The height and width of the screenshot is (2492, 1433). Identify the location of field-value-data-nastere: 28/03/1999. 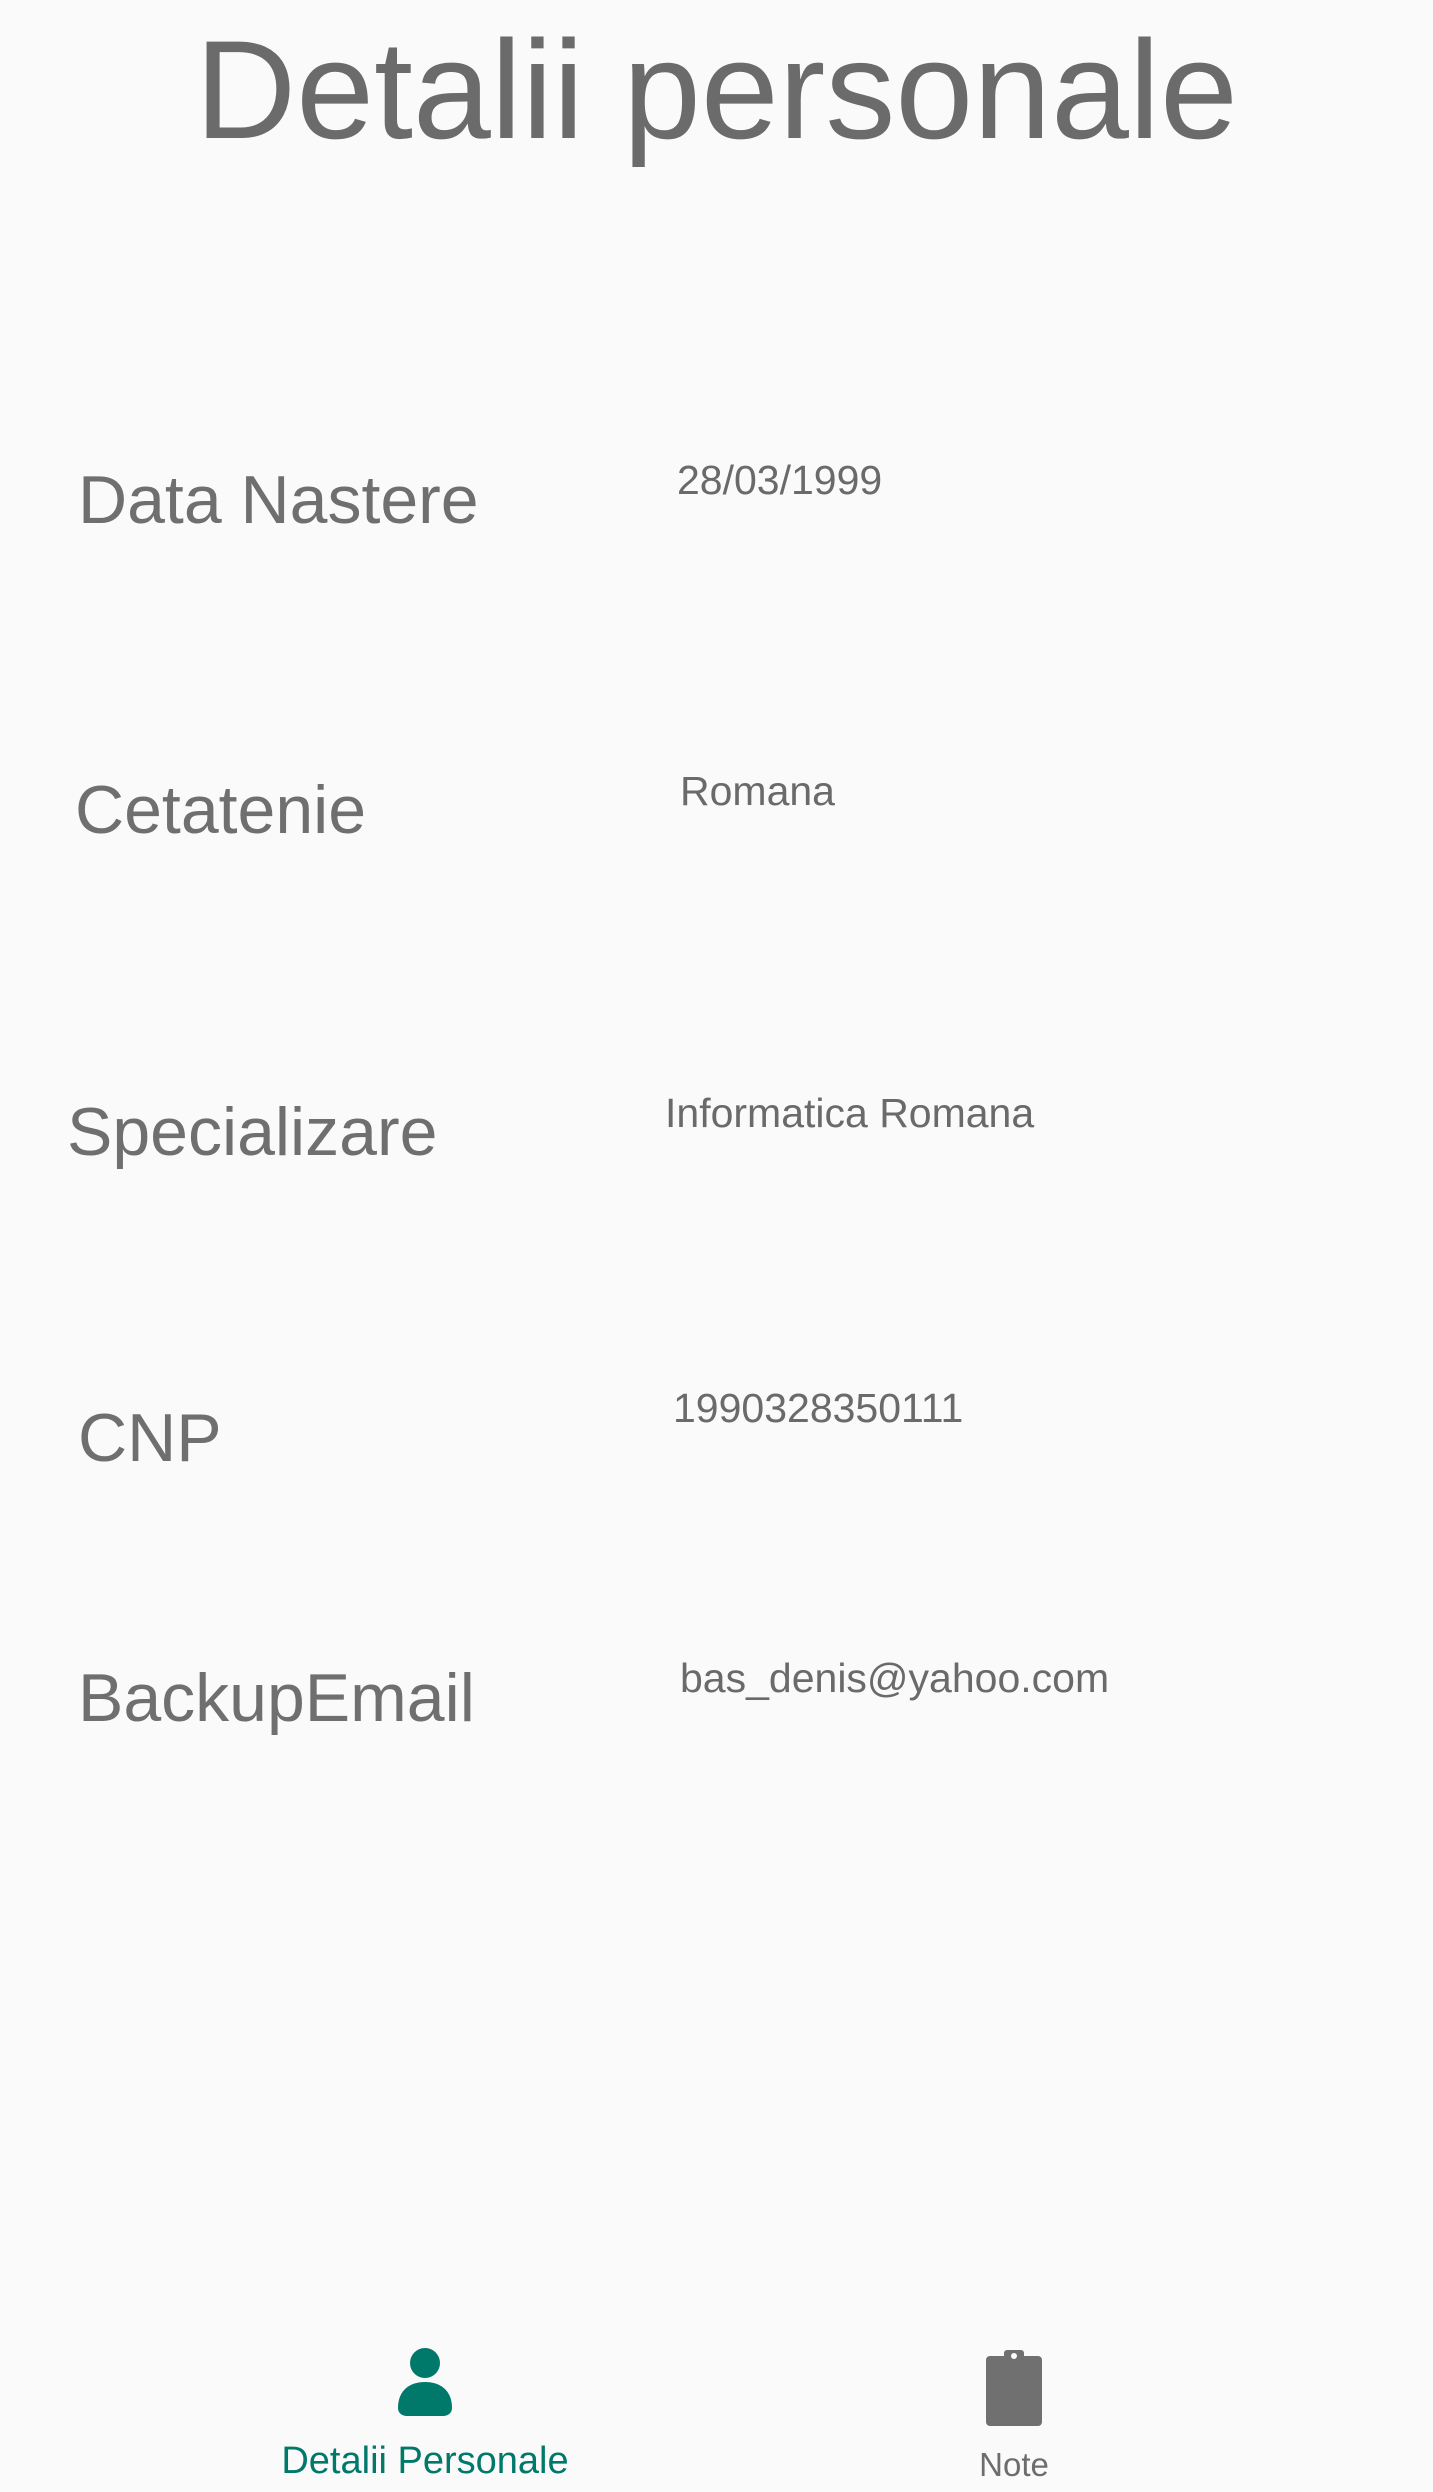
(780, 480).